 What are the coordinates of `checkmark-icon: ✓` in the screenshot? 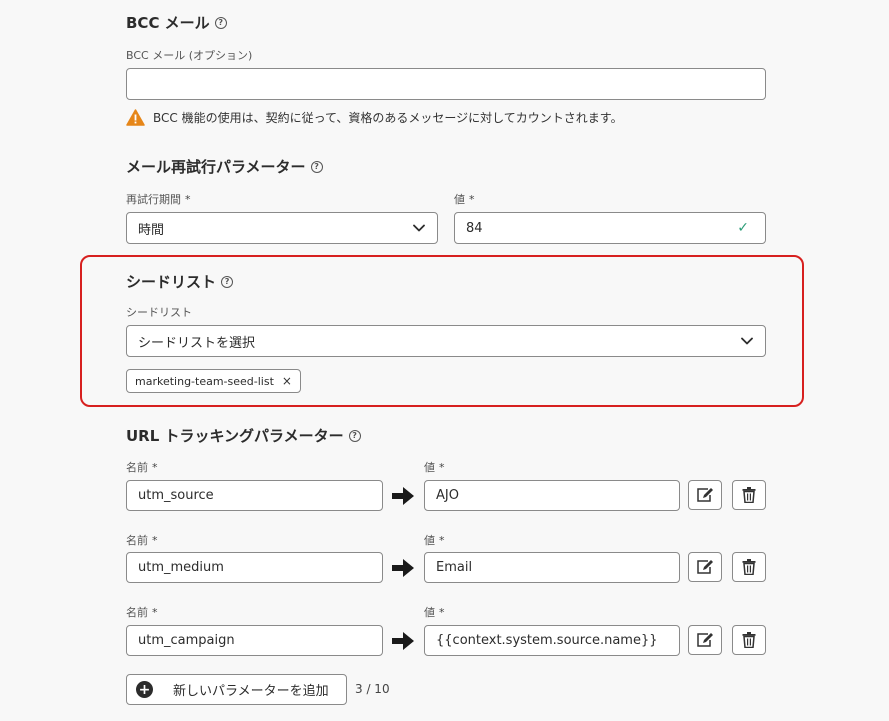 It's located at (743, 228).